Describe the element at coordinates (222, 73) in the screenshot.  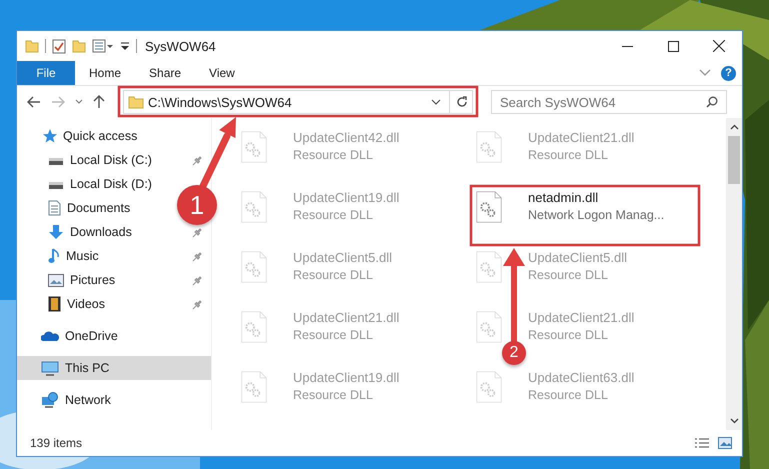
I see `ribbon-tab: View` at that location.